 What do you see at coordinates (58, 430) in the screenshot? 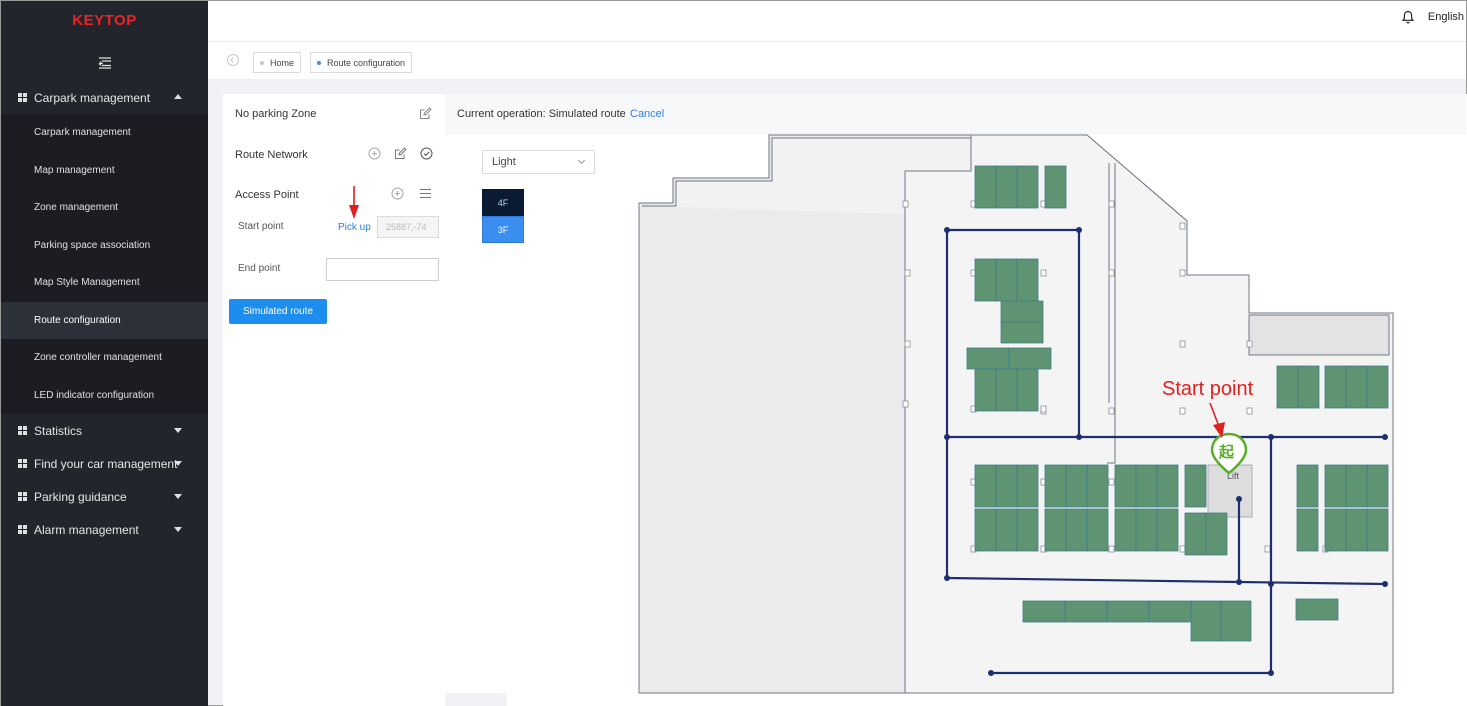
I see `sidebar-group-label: Statistics` at bounding box center [58, 430].